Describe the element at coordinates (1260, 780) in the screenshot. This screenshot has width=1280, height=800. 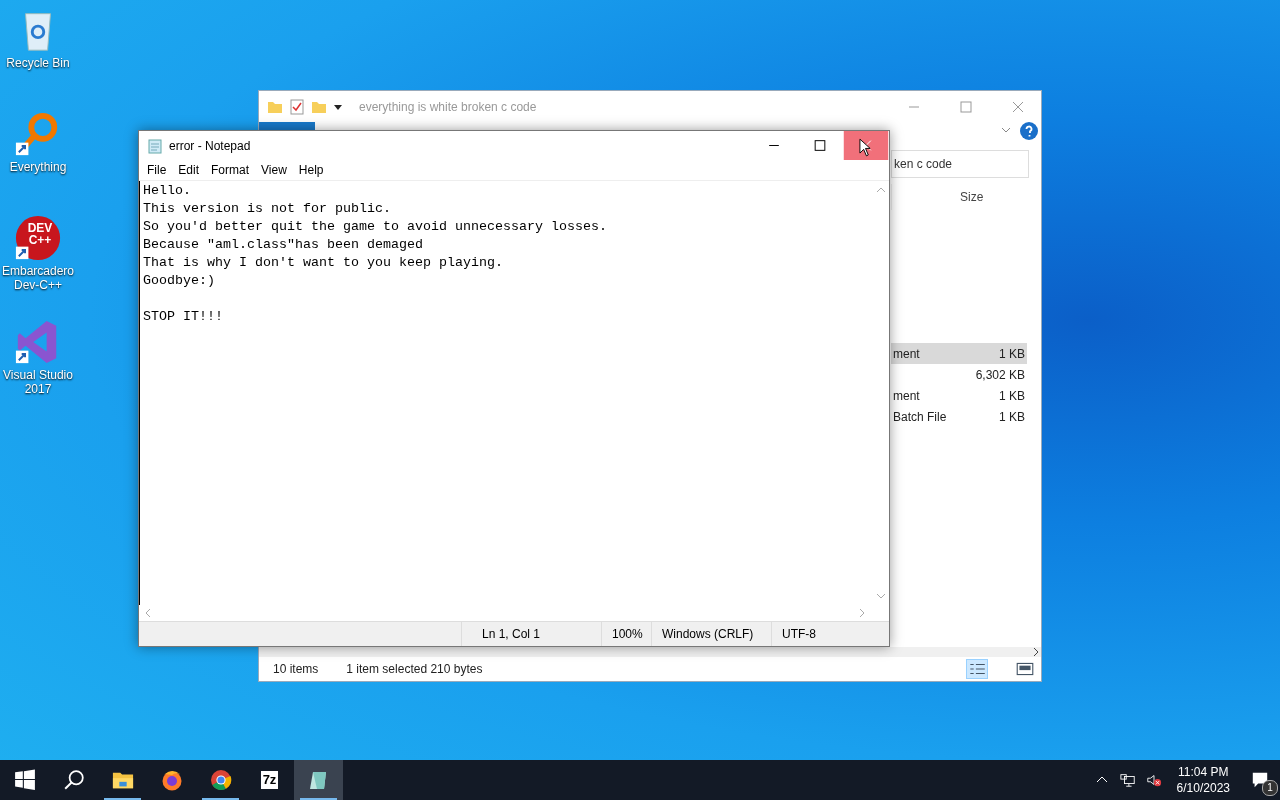
I see `notification-icon` at that location.